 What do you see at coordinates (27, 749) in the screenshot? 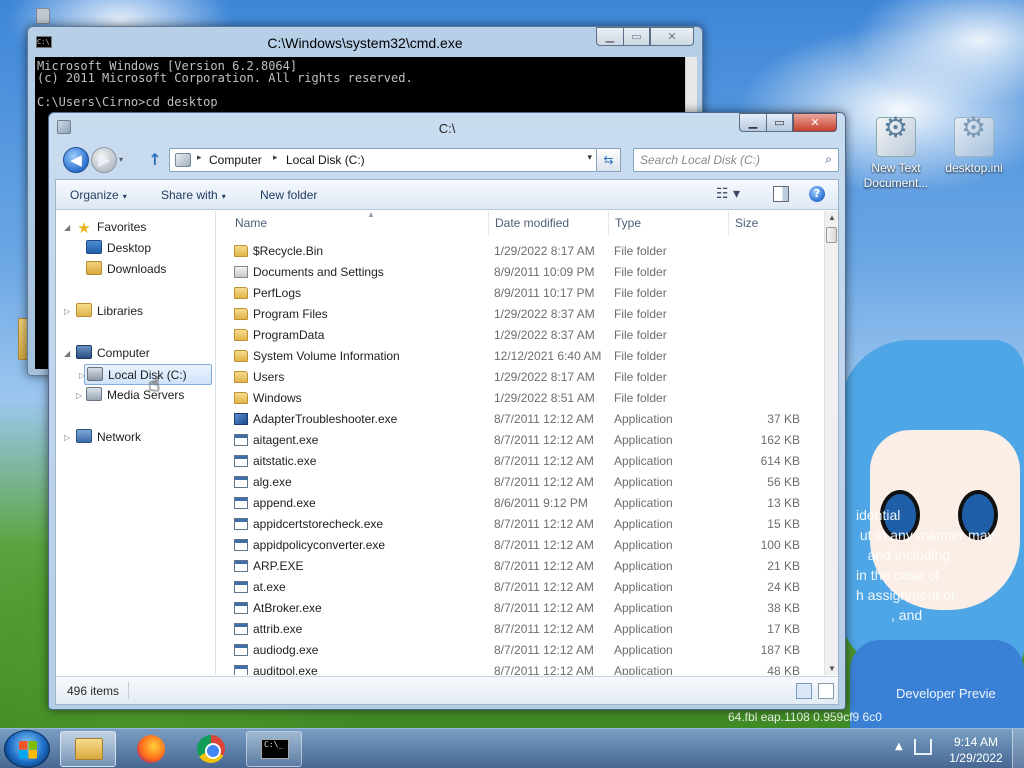
I see `start-button` at bounding box center [27, 749].